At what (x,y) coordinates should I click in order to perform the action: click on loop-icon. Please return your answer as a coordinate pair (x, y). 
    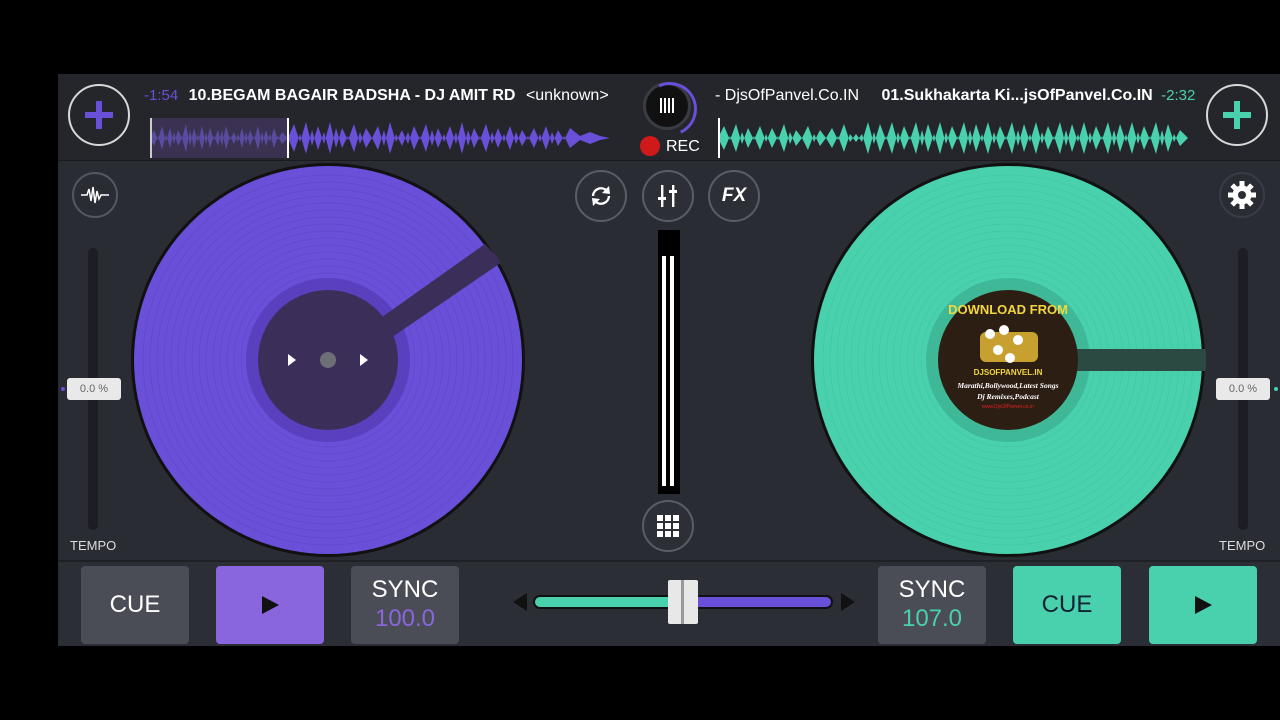
    Looking at the image, I should click on (601, 196).